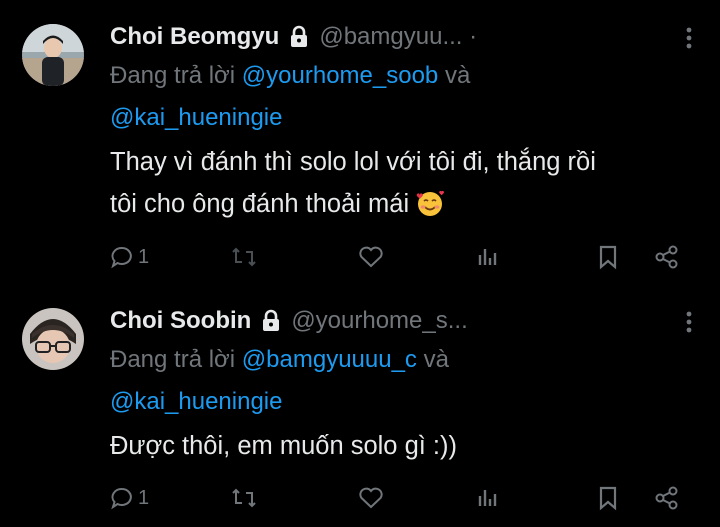 Image resolution: width=720 pixels, height=527 pixels. Describe the element at coordinates (260, 204) in the screenshot. I see `tweet-text-line-2-text: tôi cho ông đánh thoải mái` at that location.